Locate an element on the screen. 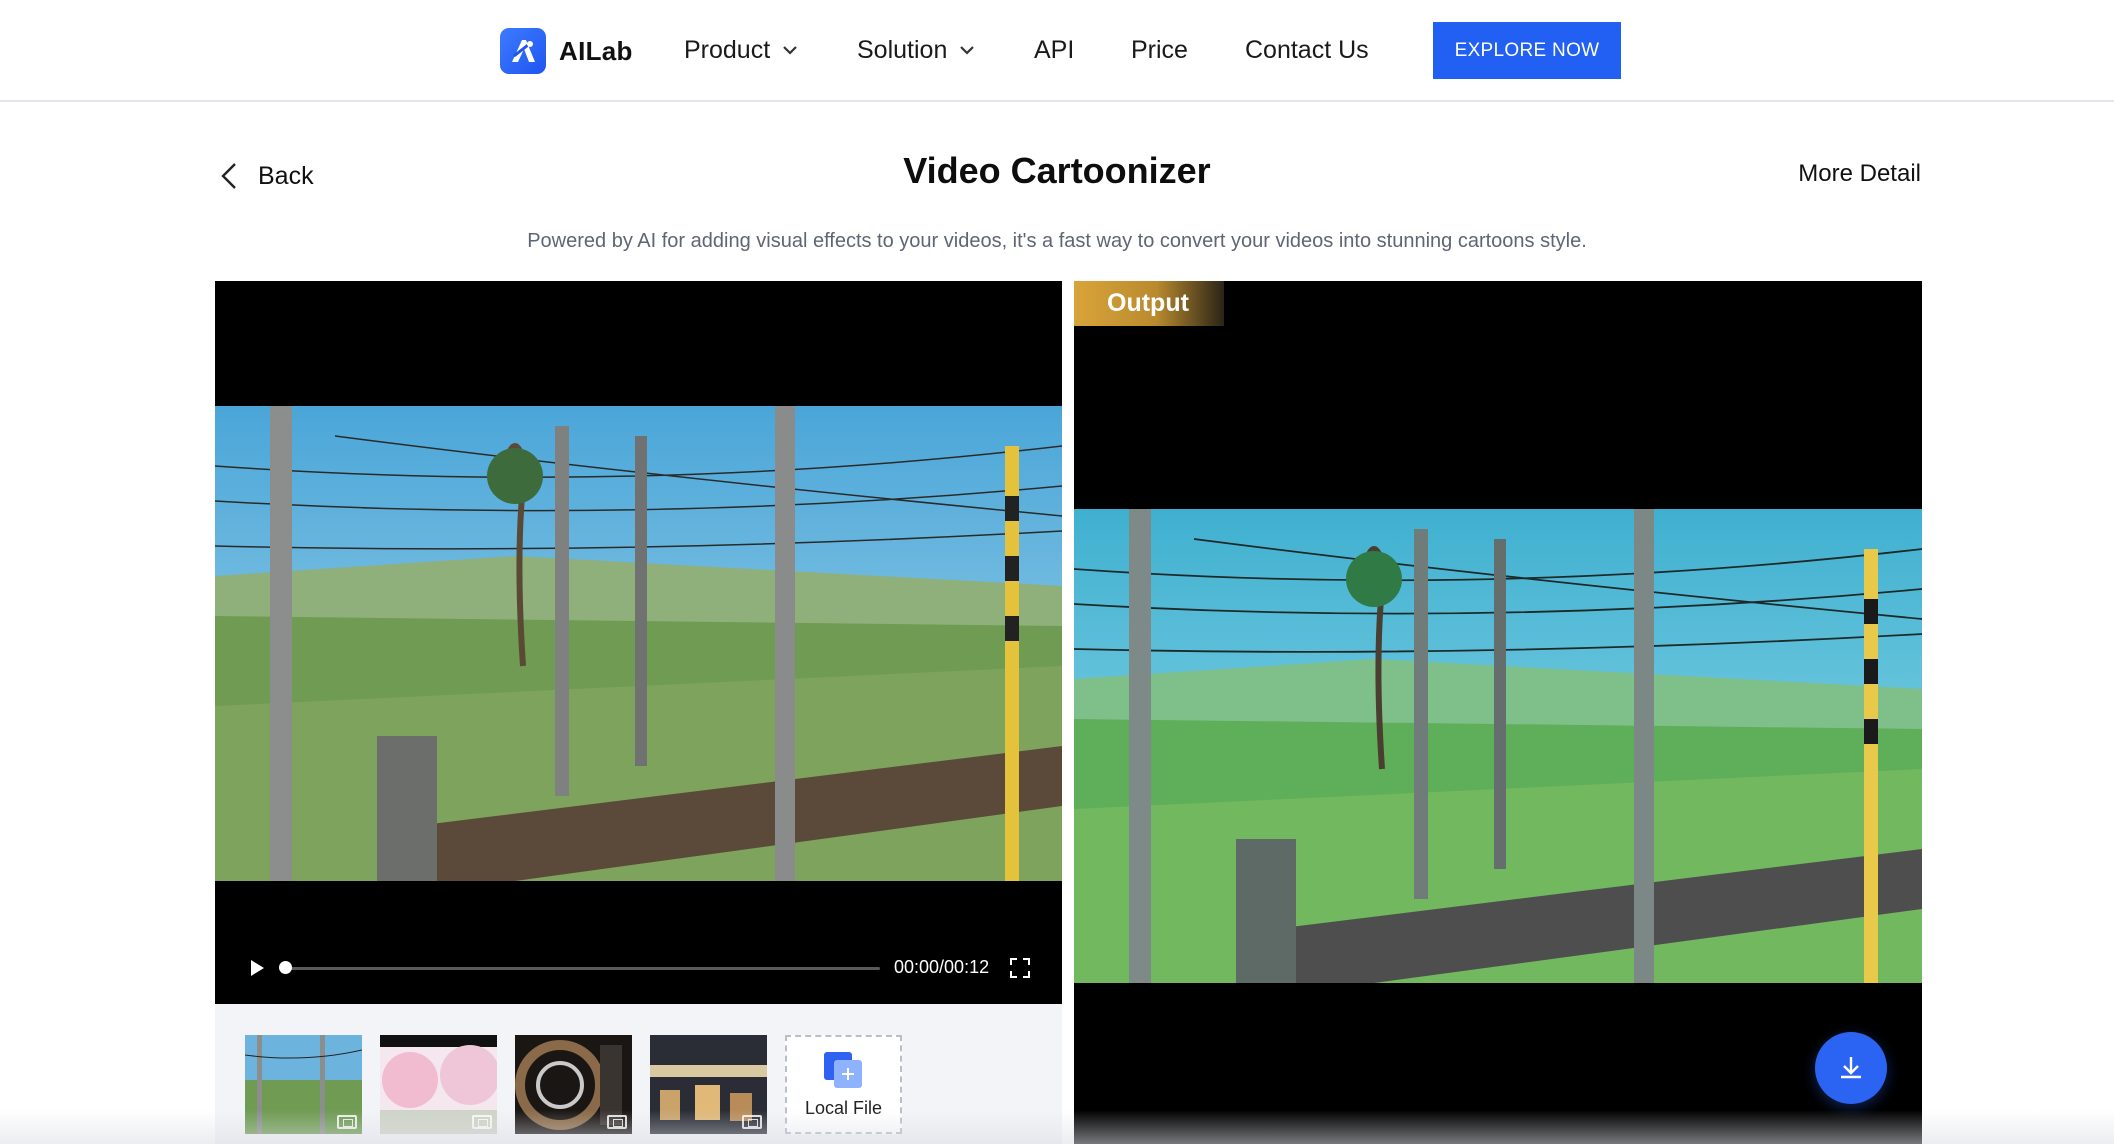  logo-text: AILab is located at coordinates (596, 51).